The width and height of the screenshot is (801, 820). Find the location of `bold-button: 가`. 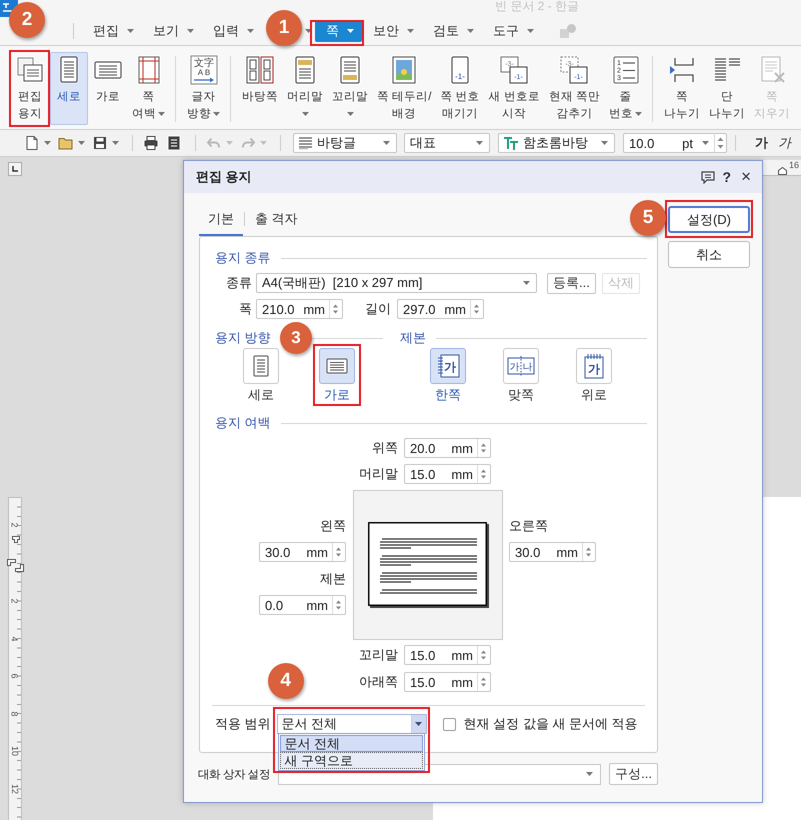

bold-button: 가 is located at coordinates (761, 143).